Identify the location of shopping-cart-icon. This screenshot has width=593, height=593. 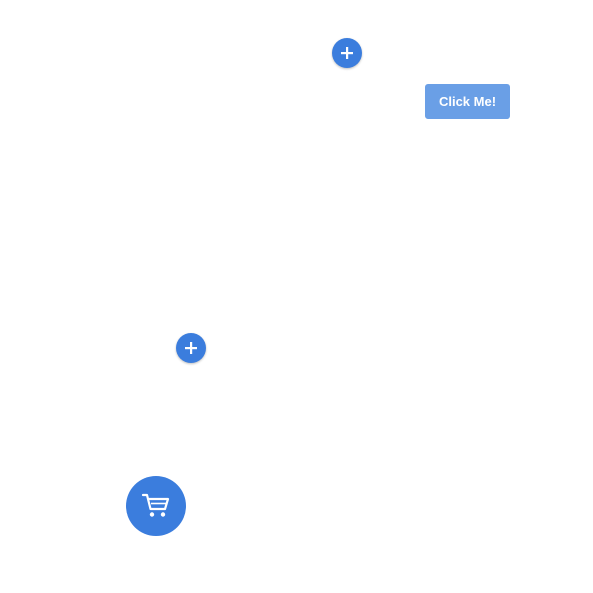
(155, 505).